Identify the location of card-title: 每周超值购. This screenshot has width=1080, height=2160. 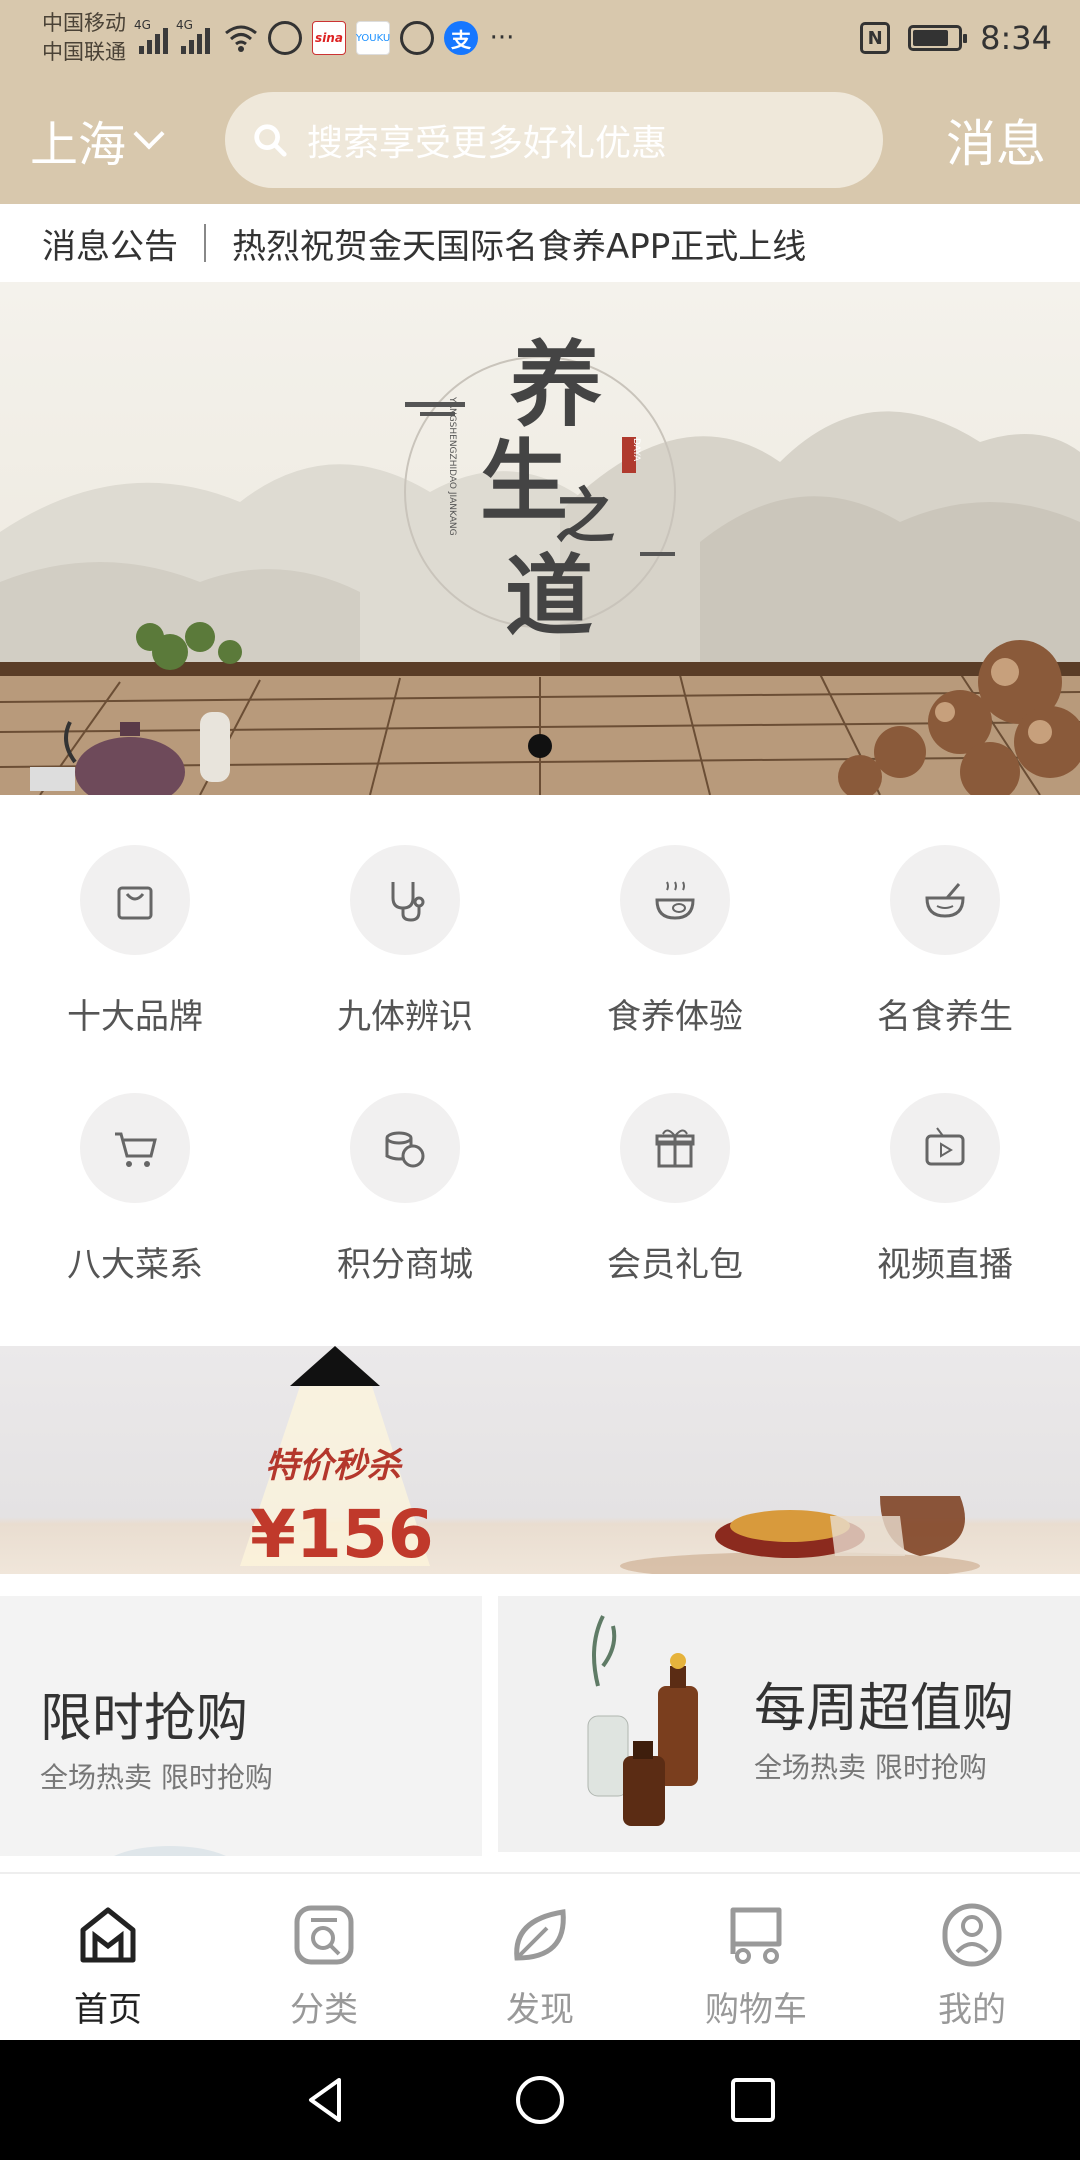
(884, 1709).